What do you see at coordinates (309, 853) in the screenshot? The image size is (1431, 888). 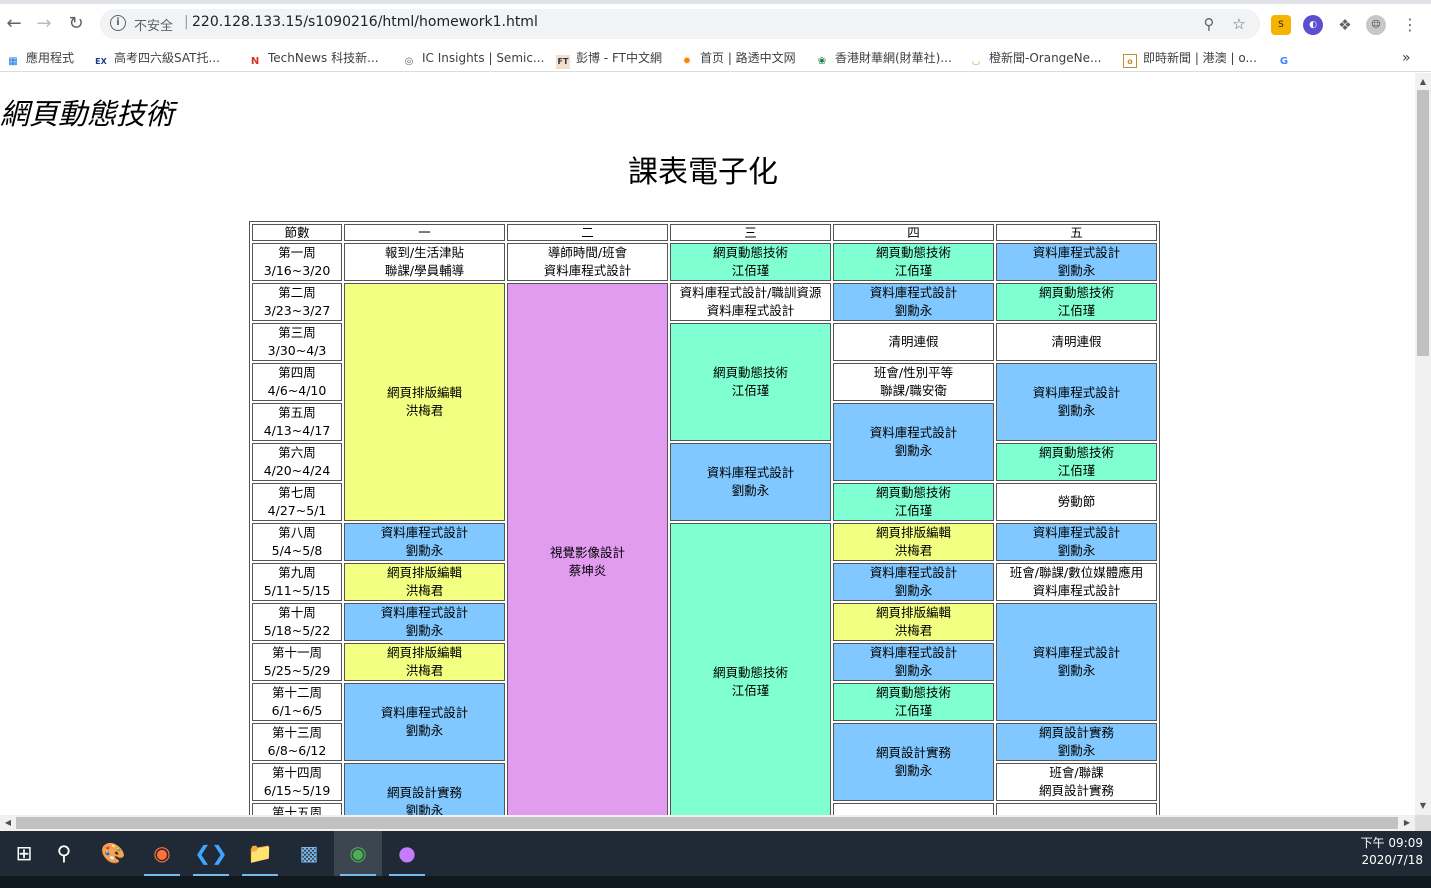 I see `downloader-icon: ▩` at bounding box center [309, 853].